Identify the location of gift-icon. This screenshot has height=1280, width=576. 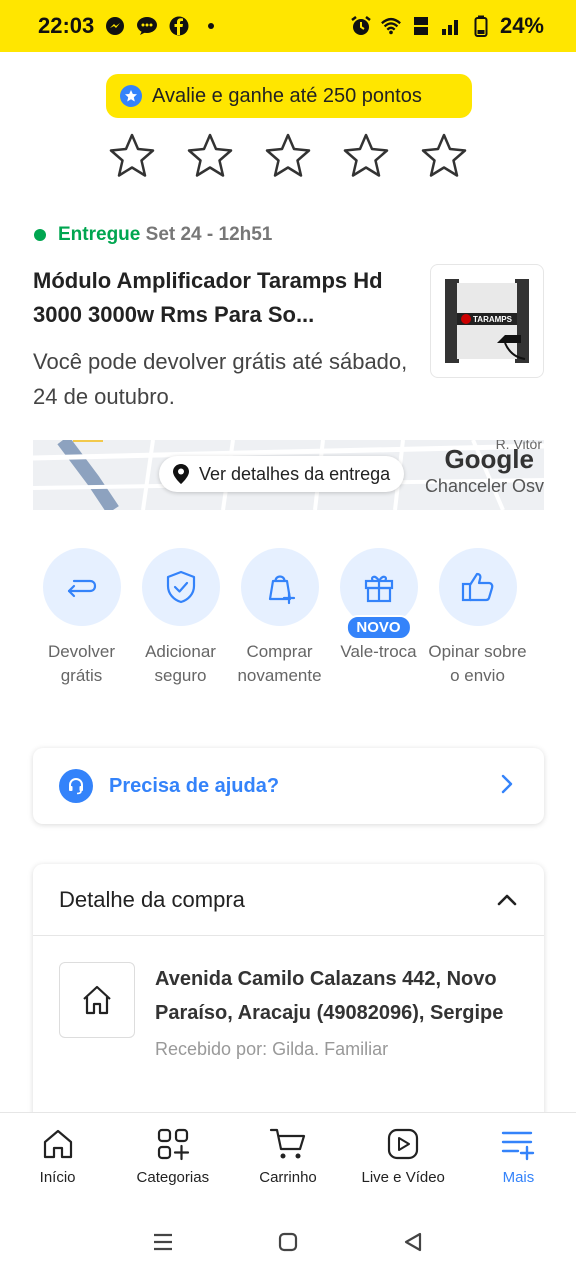
(378, 589).